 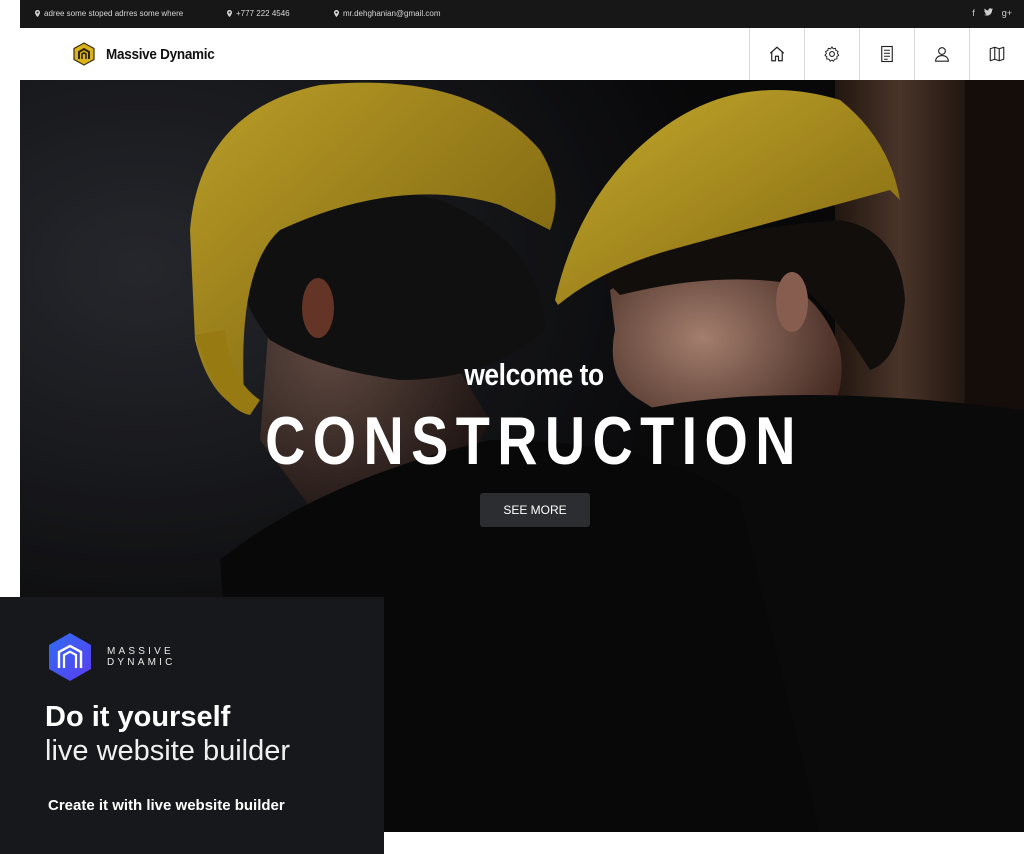 I want to click on see-more-button: SEE MORE, so click(x=535, y=510).